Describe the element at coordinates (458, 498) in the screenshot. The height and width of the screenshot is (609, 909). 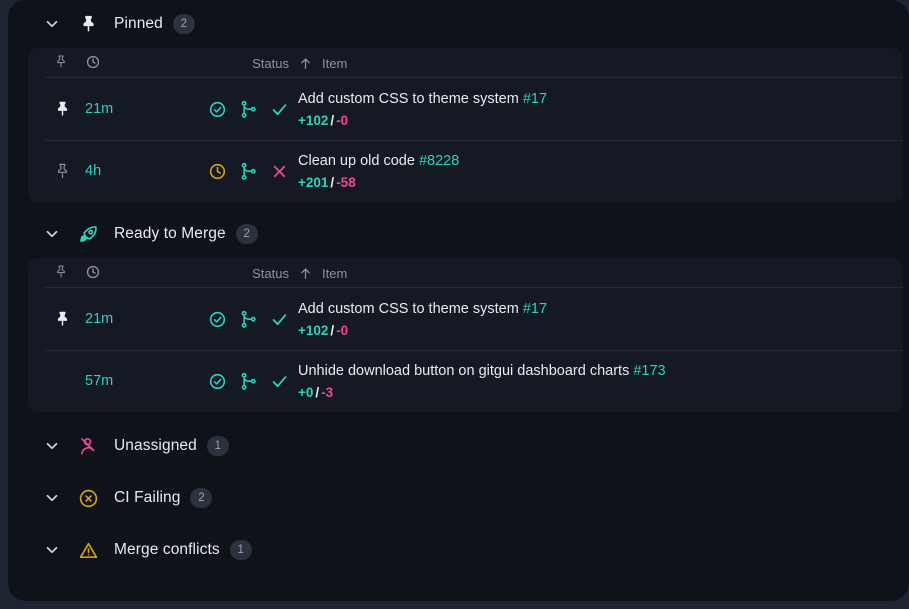
I see `section-header-ci-failing: CI Failing 2` at that location.